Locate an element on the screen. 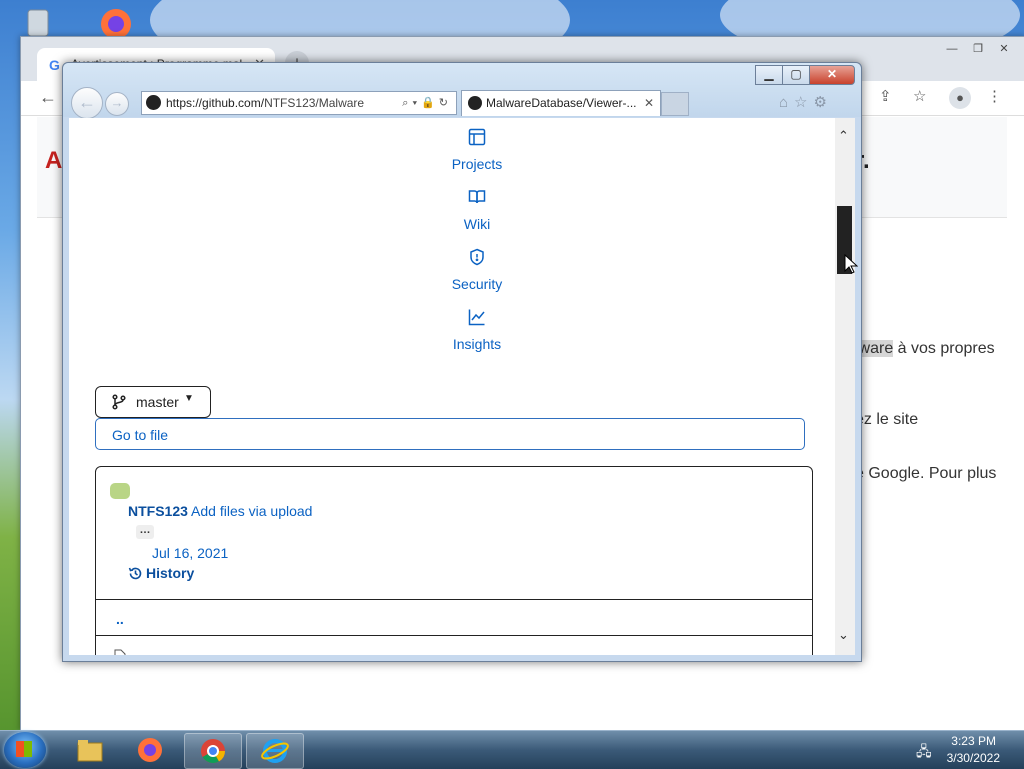 The width and height of the screenshot is (1024, 769). nav-item-projects: Projects is located at coordinates (477, 150).